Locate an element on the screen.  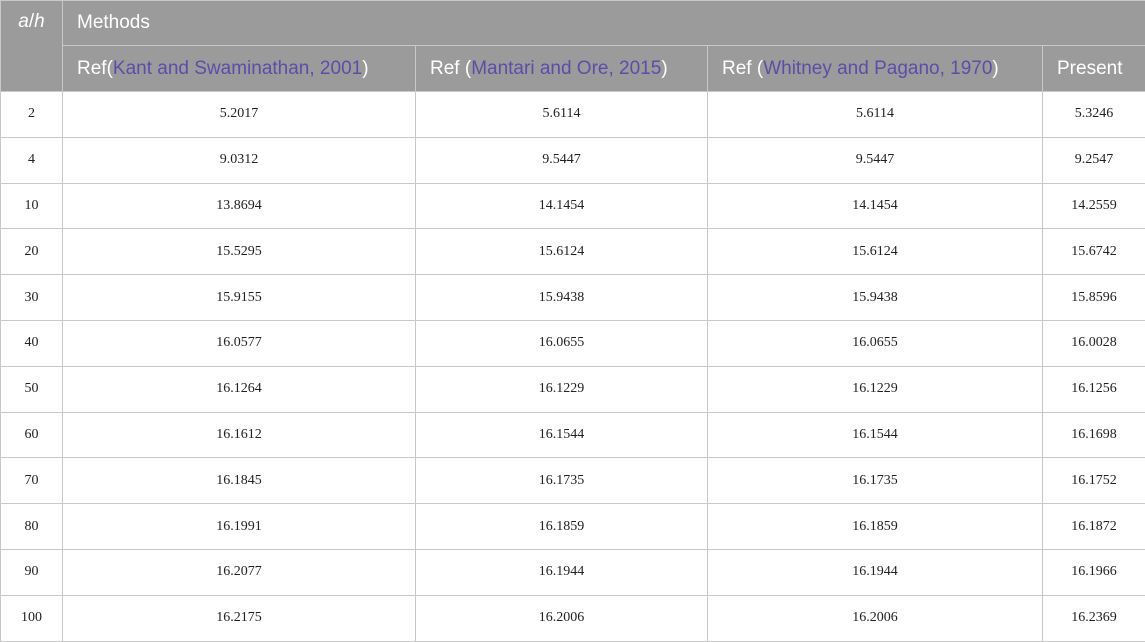
mantari-value-cell: 15.6124 is located at coordinates (562, 252).